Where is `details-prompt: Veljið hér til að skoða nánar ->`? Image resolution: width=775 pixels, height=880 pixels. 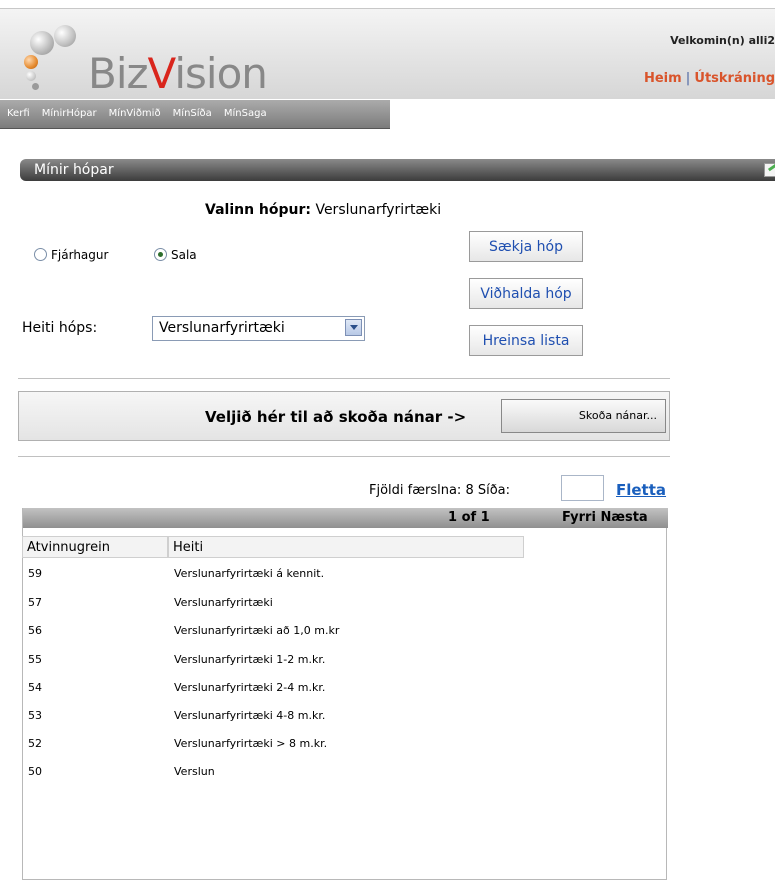 details-prompt: Veljið hér til að skoða nánar -> is located at coordinates (336, 417).